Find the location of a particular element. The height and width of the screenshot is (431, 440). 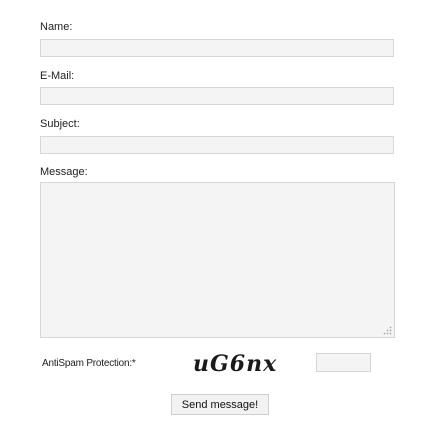

captcha-image: uG6nx is located at coordinates (235, 364).